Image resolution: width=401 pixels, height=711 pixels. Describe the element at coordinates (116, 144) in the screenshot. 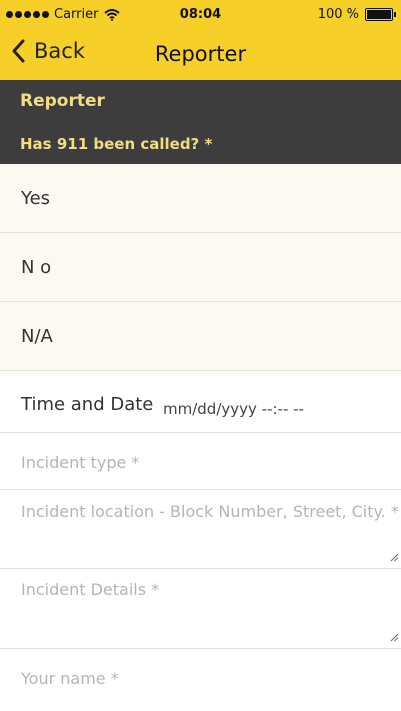

I see `question-label: Has 911 been called? *` at that location.